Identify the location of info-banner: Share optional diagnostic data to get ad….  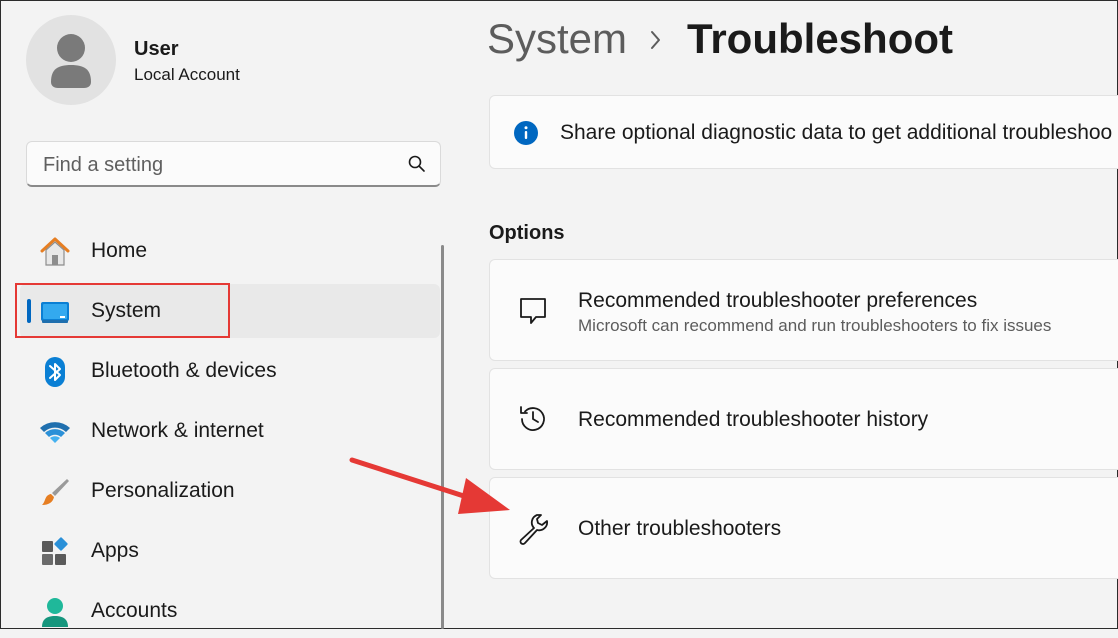
(803, 132).